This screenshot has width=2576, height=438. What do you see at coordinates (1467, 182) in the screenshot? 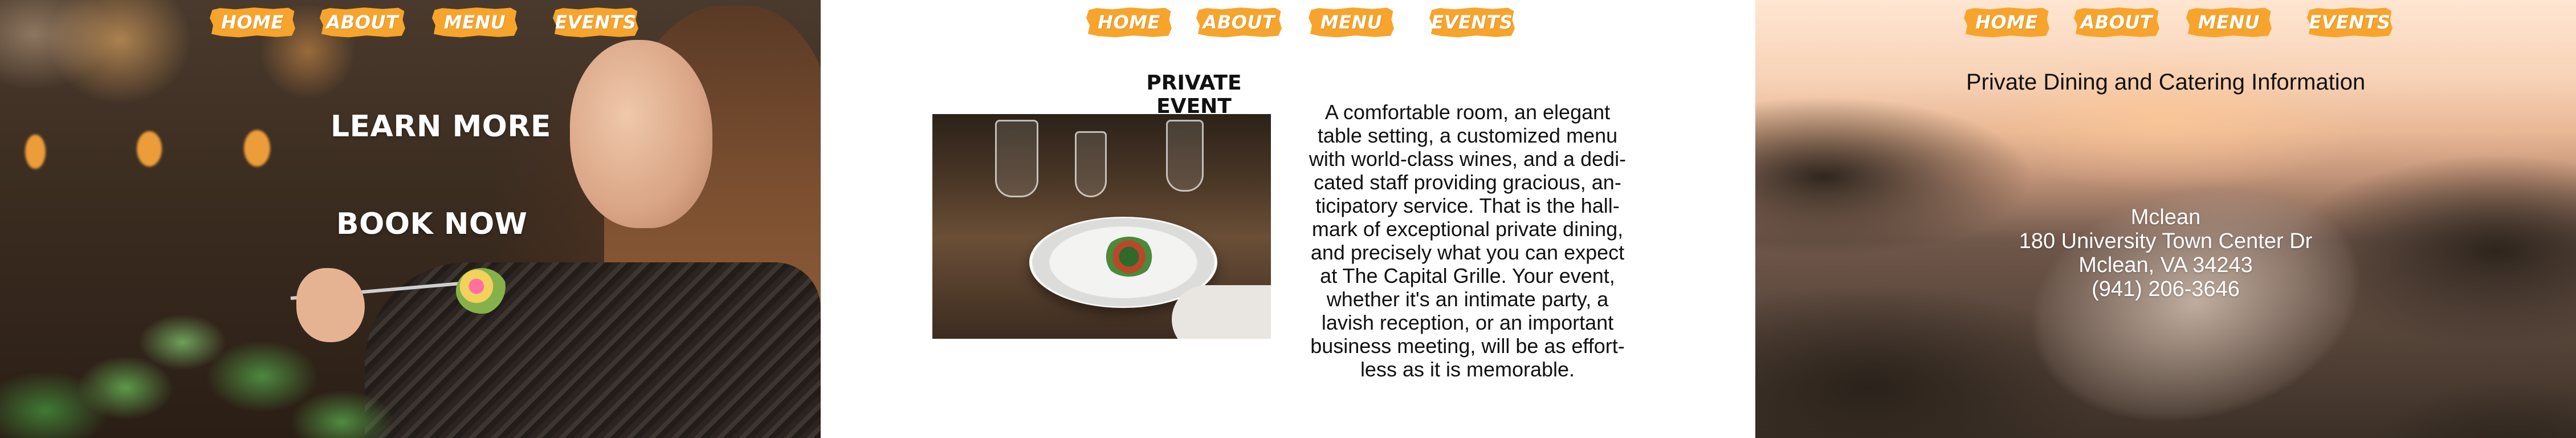
I see `description-line: cated staff providing gracious, an-` at bounding box center [1467, 182].